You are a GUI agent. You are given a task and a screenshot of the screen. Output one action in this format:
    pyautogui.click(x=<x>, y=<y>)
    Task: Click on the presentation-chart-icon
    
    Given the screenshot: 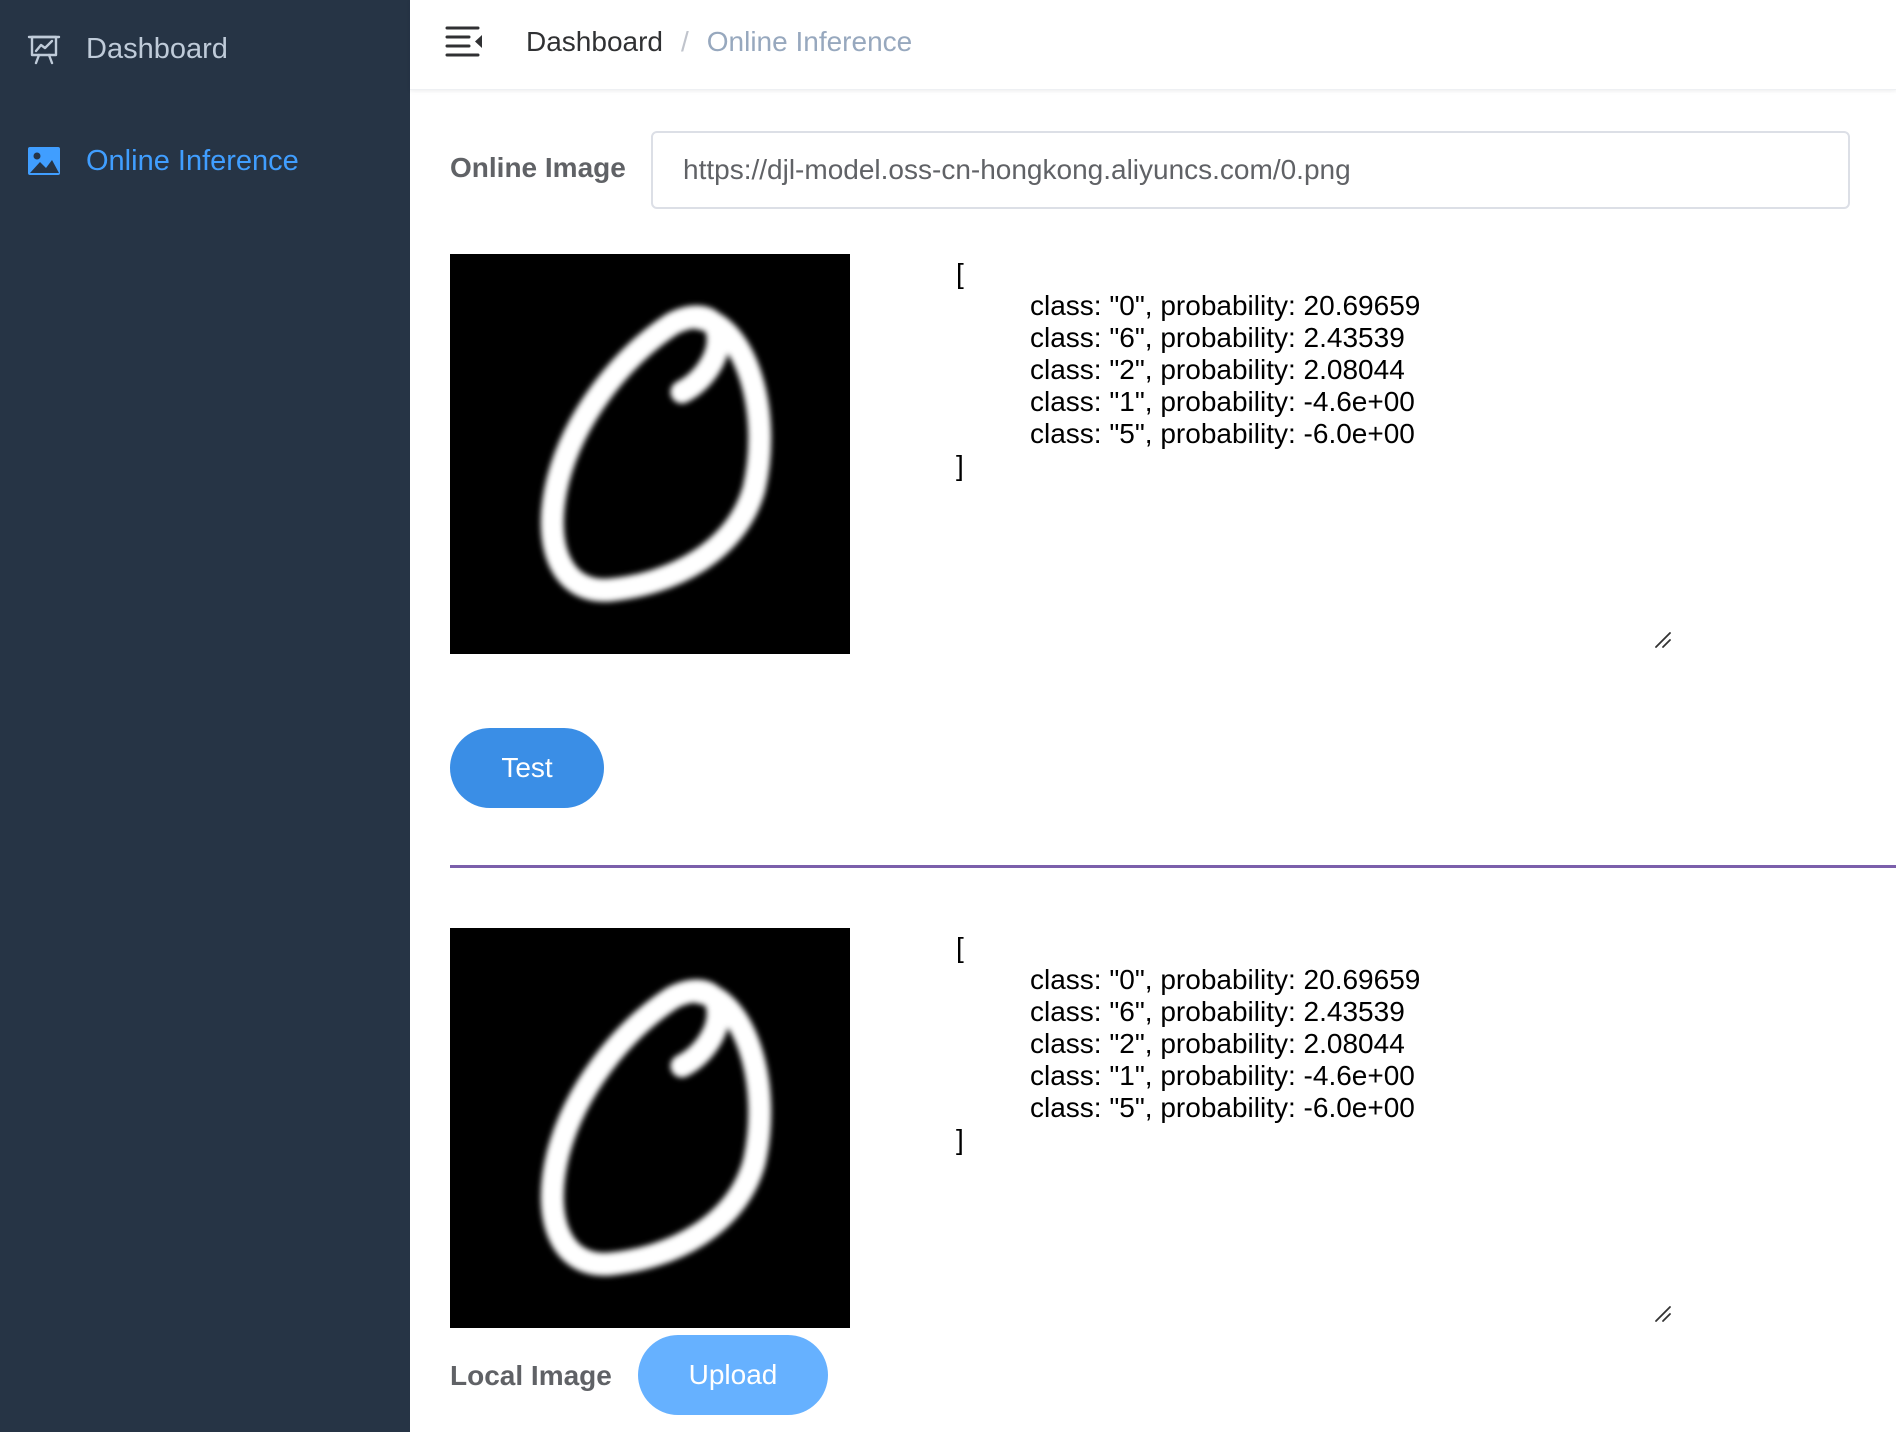 What is the action you would take?
    pyautogui.click(x=44, y=49)
    